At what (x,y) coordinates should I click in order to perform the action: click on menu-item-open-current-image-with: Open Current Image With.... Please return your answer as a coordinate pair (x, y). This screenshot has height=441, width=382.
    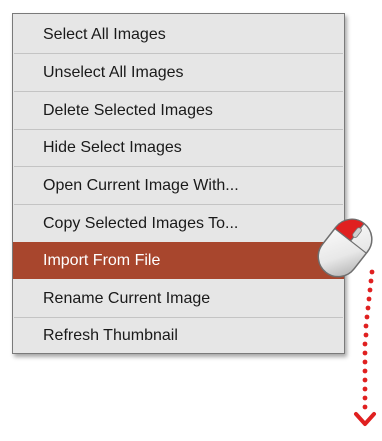
    Looking at the image, I should click on (178, 185).